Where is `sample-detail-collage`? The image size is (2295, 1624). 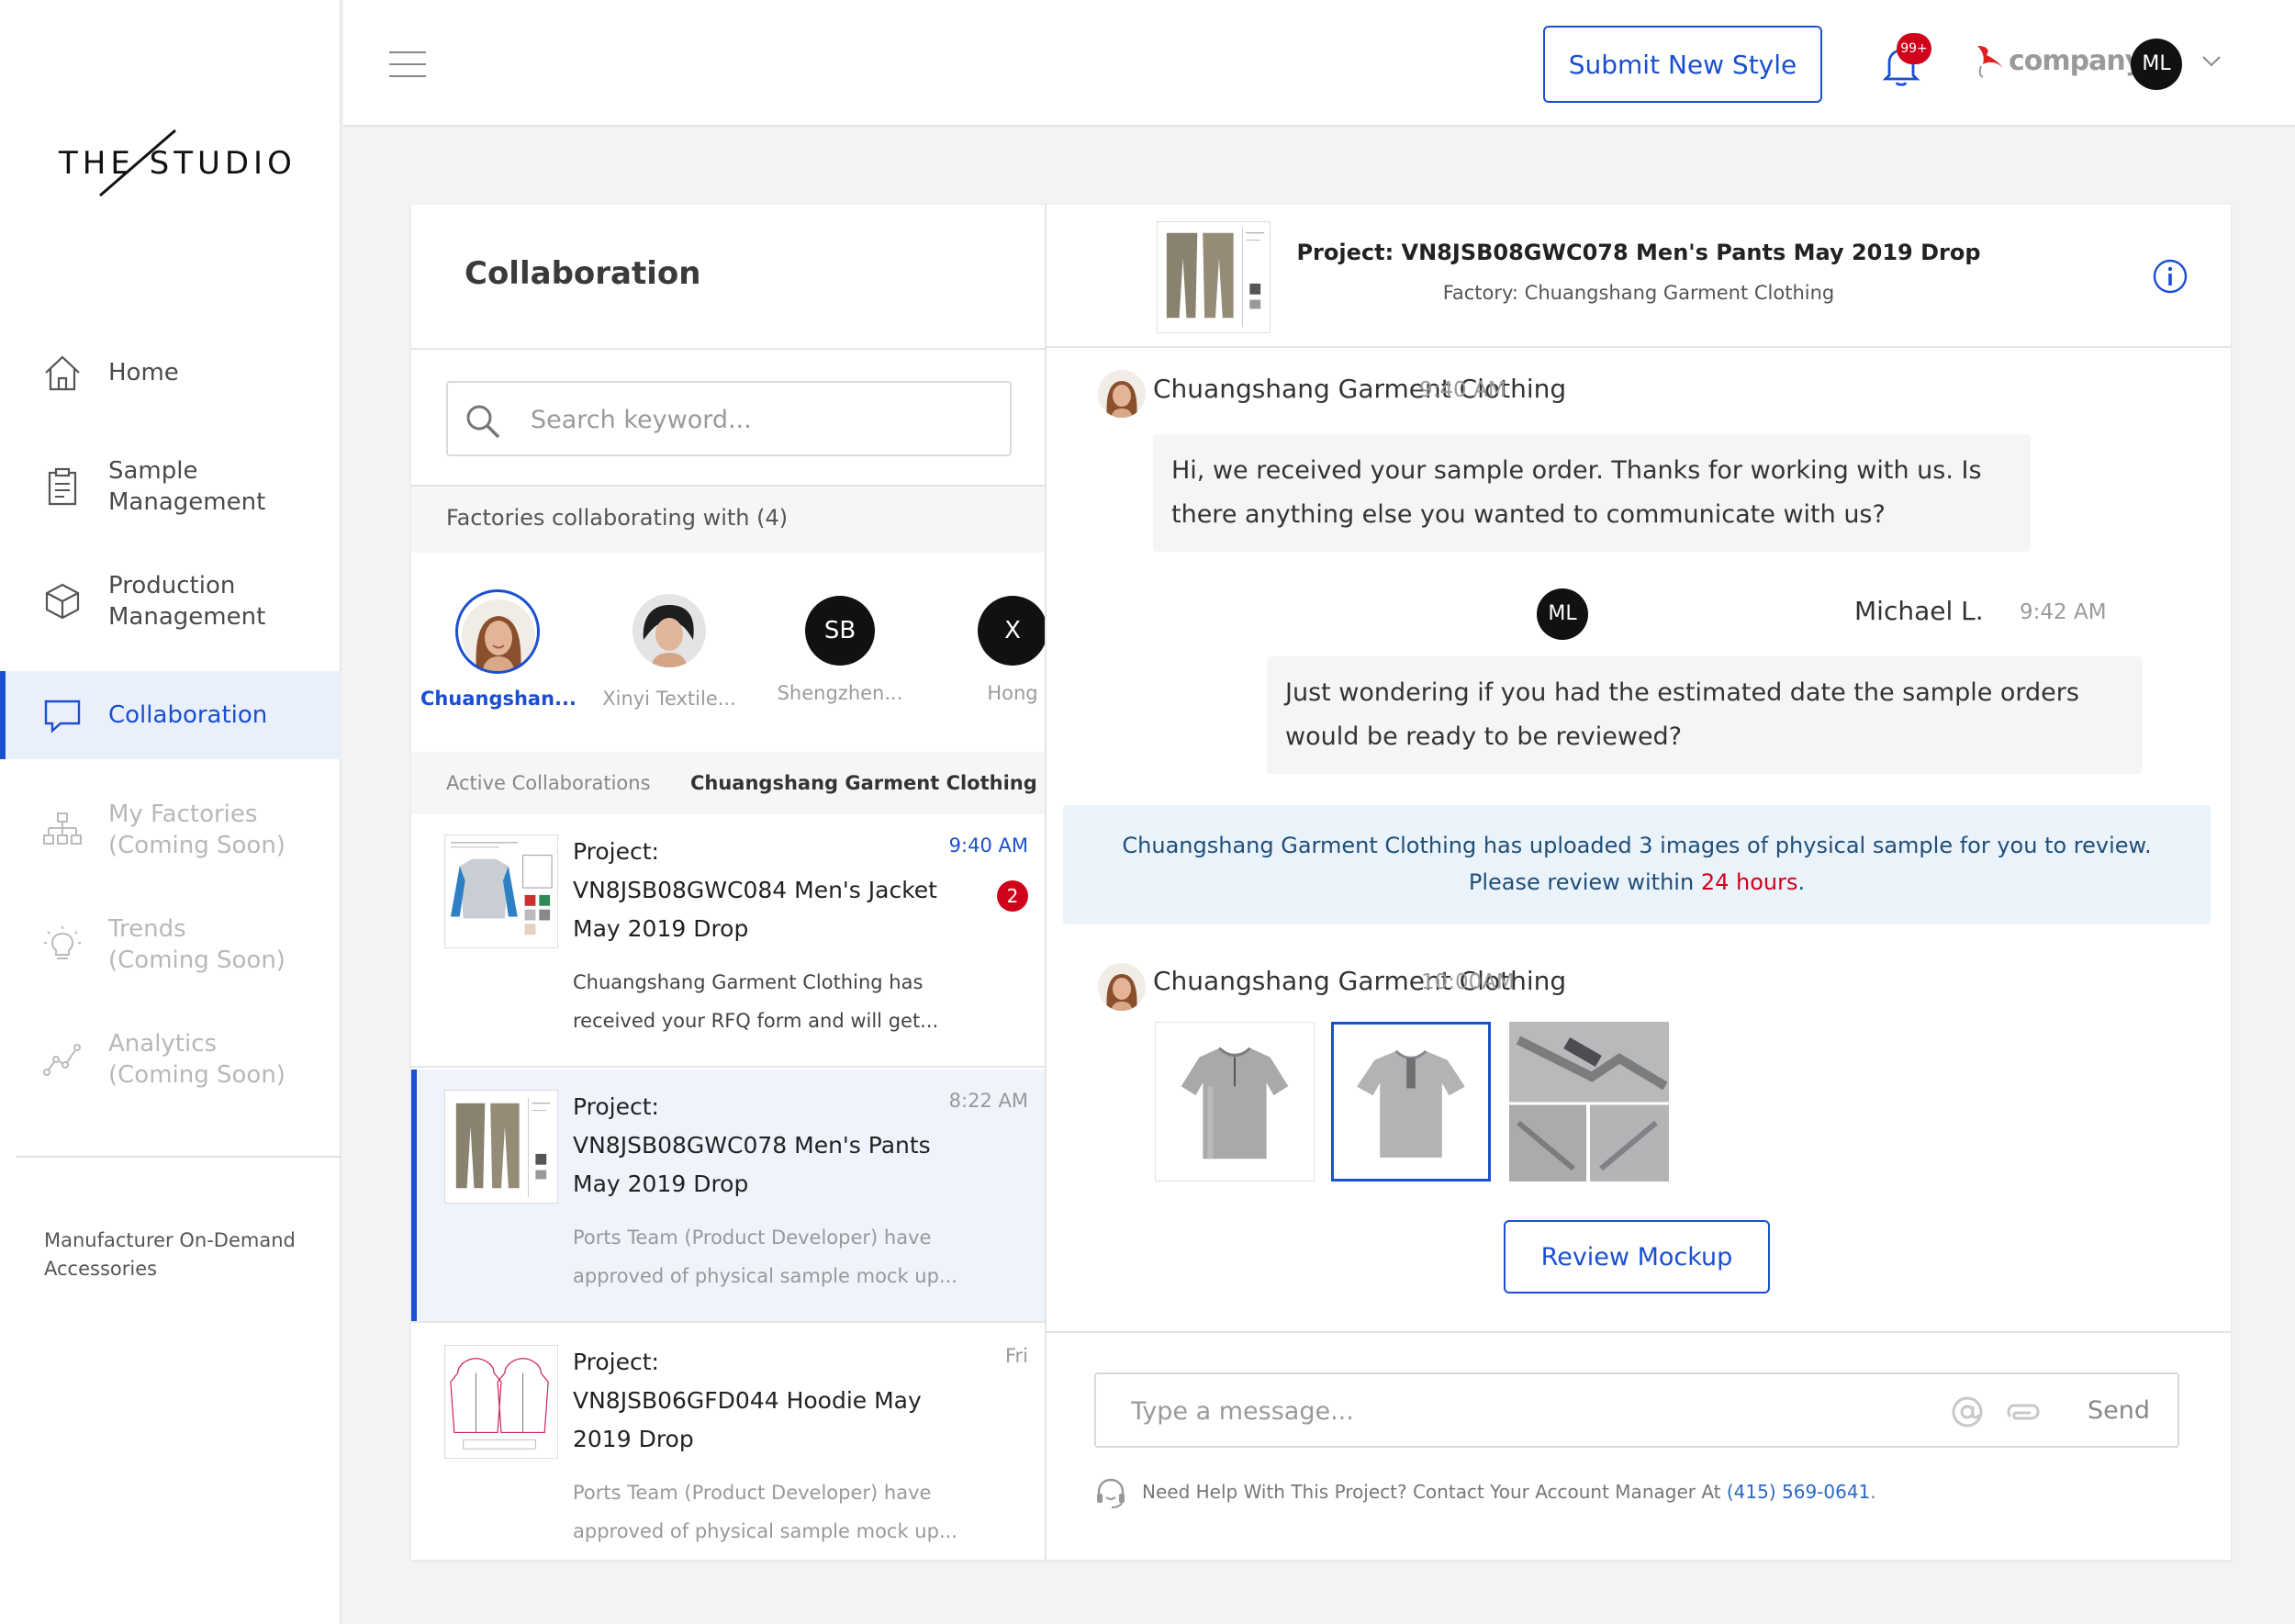 sample-detail-collage is located at coordinates (1589, 1102).